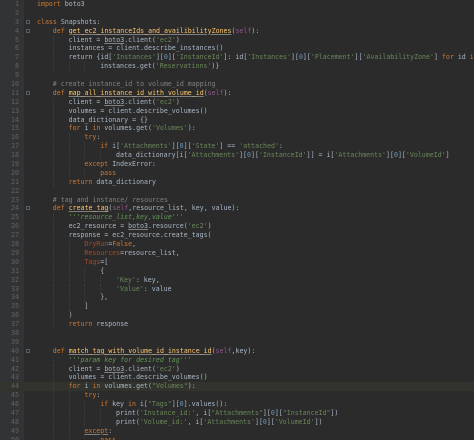 The width and height of the screenshot is (474, 440). I want to click on code-token: self, so click(223, 350).